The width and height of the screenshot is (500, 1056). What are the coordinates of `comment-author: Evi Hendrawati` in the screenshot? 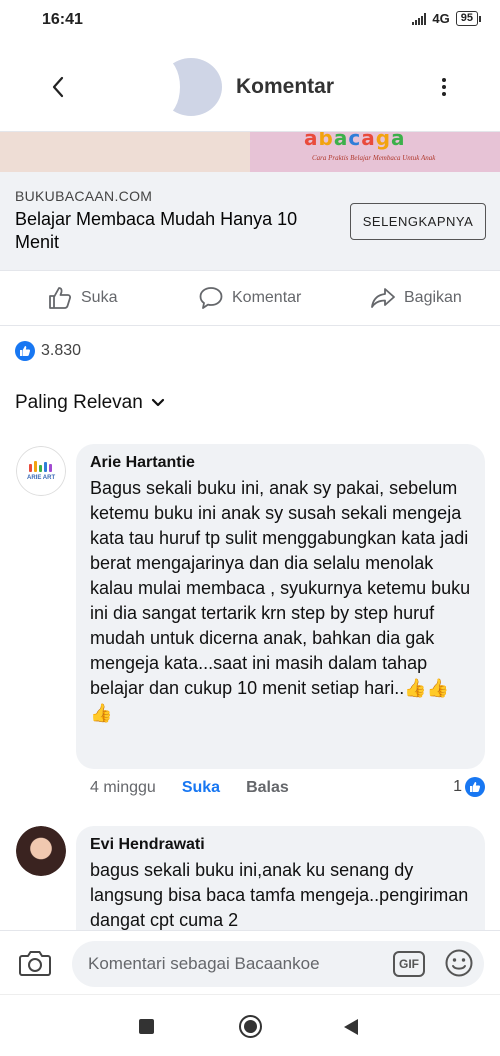 It's located at (280, 845).